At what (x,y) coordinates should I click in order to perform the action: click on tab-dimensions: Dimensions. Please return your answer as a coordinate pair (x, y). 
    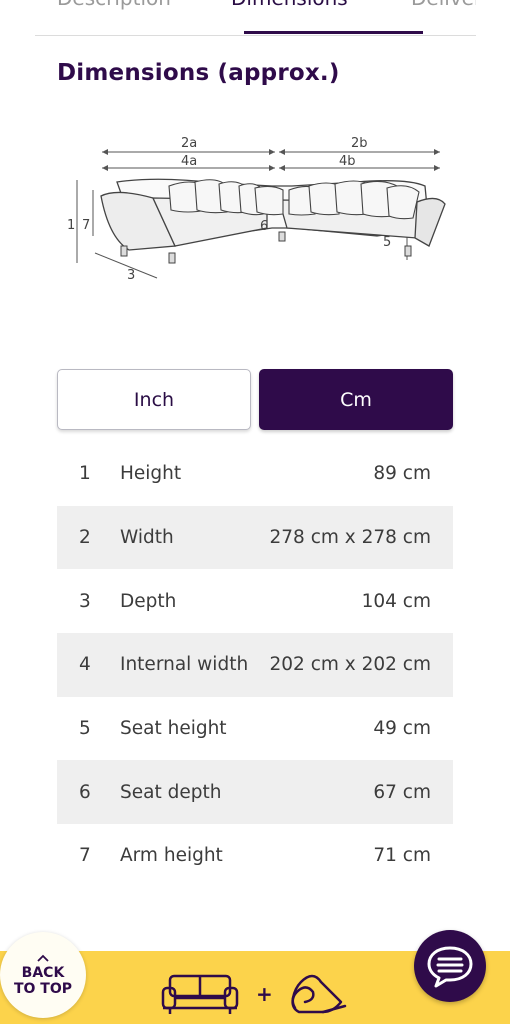
    Looking at the image, I should click on (289, 5).